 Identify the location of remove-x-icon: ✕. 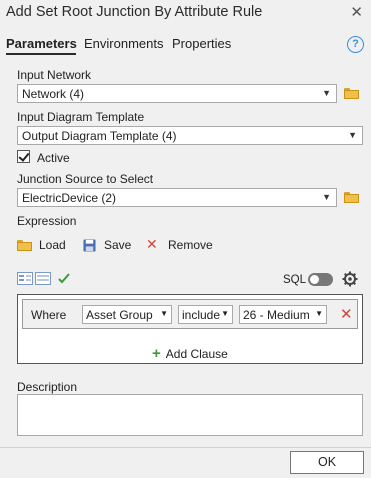
(152, 244).